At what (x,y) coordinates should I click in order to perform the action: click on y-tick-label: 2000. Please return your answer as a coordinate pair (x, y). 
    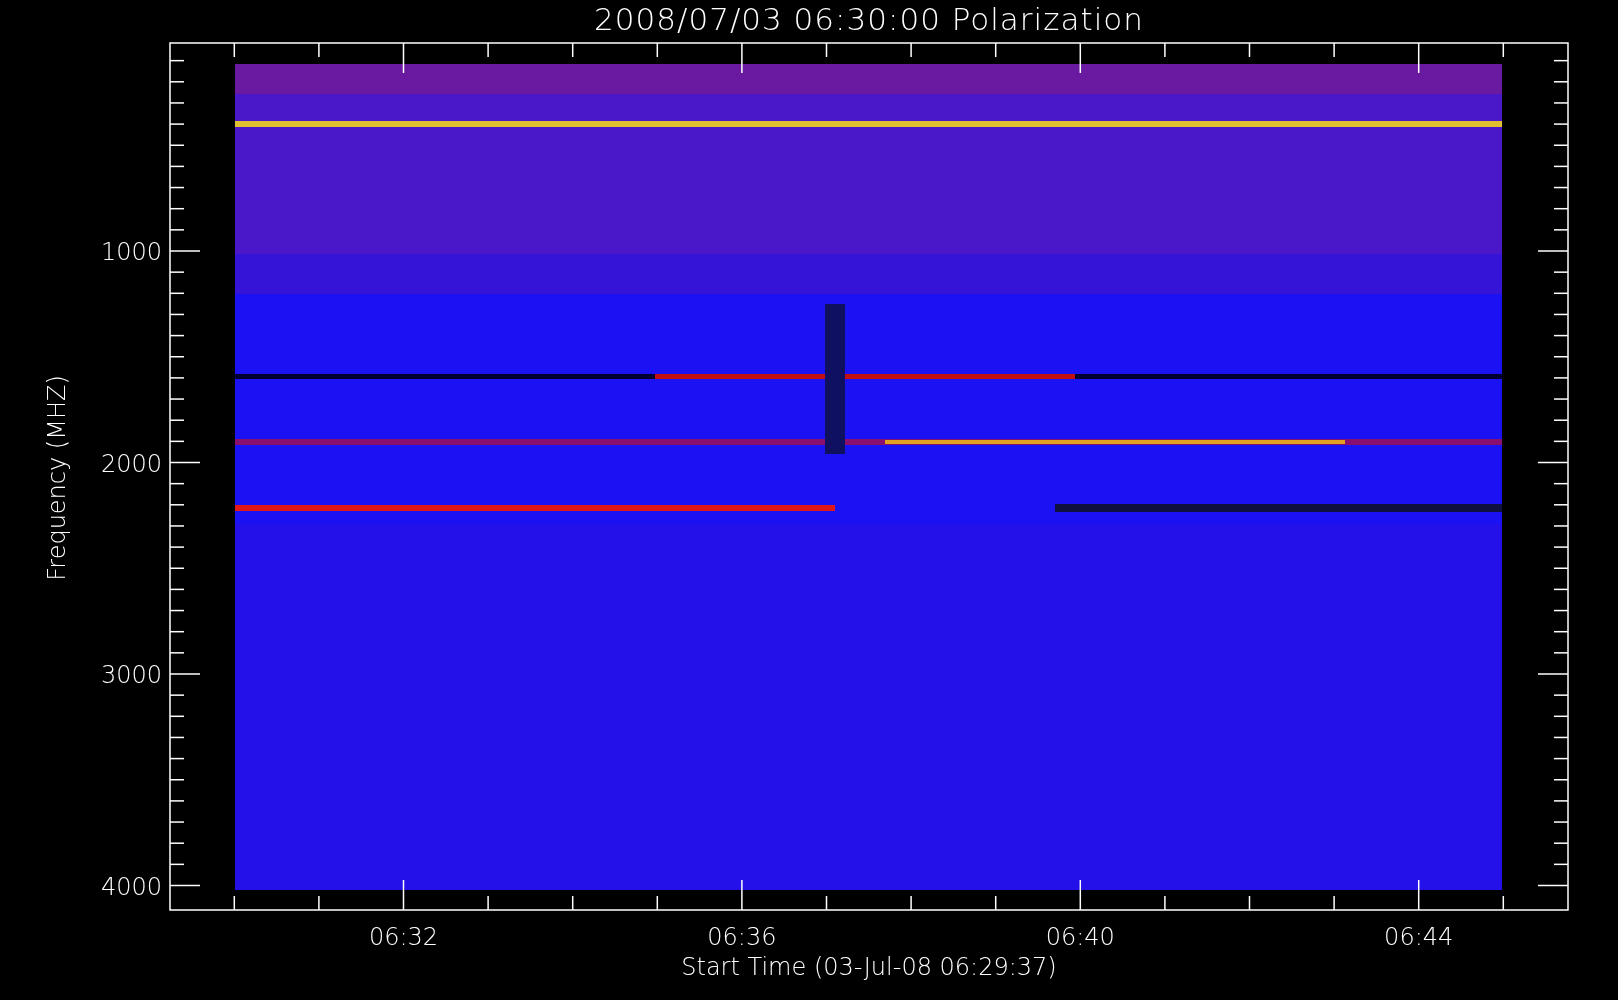
    Looking at the image, I should click on (131, 463).